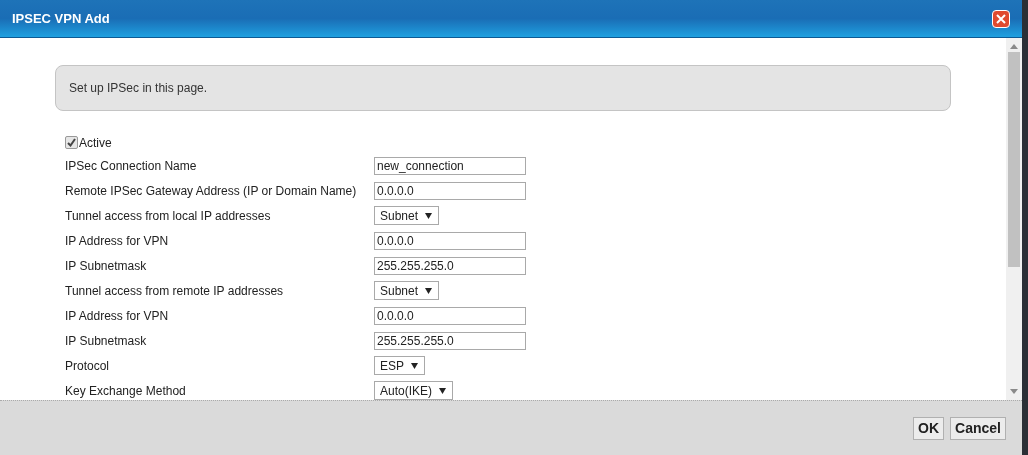  What do you see at coordinates (95, 143) in the screenshot?
I see `checkbox-label: Active` at bounding box center [95, 143].